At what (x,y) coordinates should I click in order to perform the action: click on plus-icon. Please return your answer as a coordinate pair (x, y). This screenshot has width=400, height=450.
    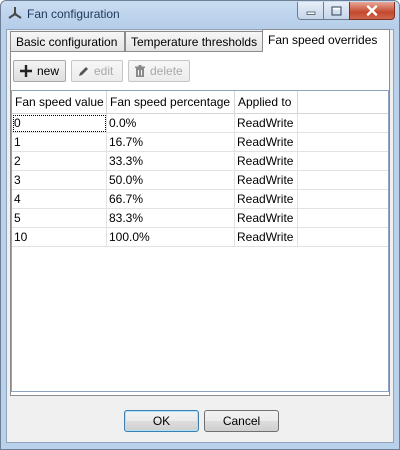
    Looking at the image, I should click on (26, 71).